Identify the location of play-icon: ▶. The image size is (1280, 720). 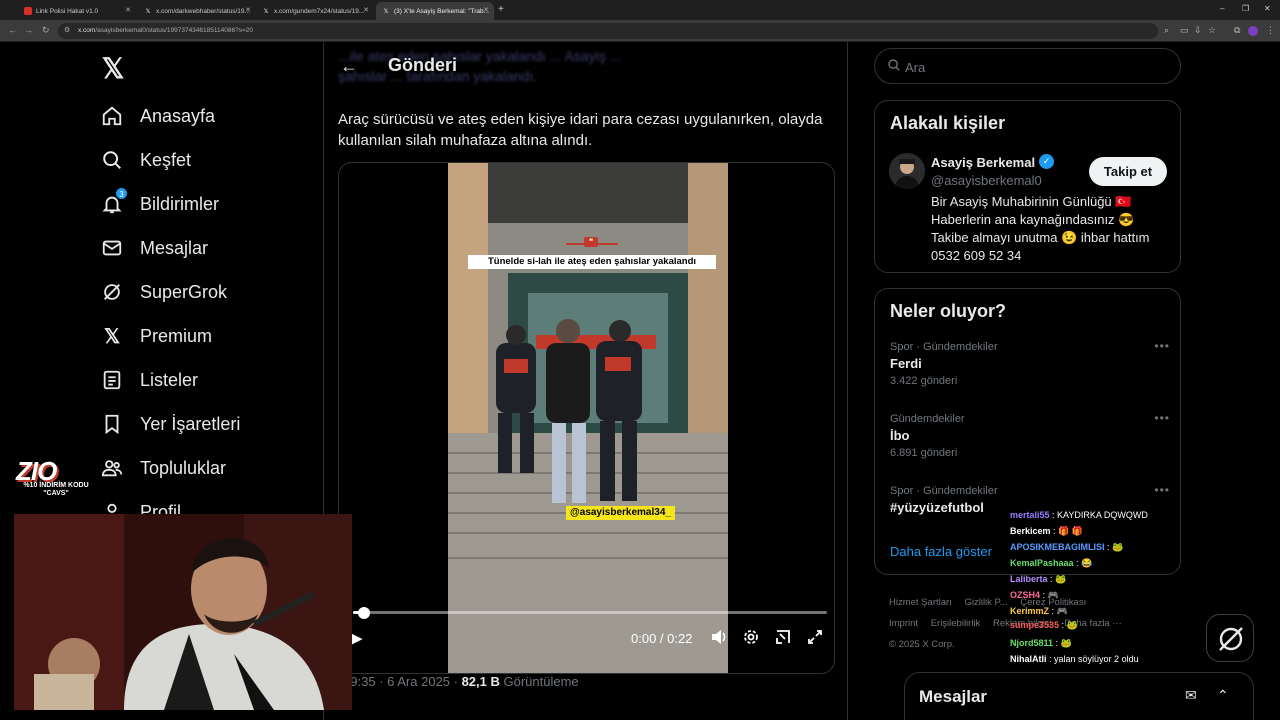
(357, 638).